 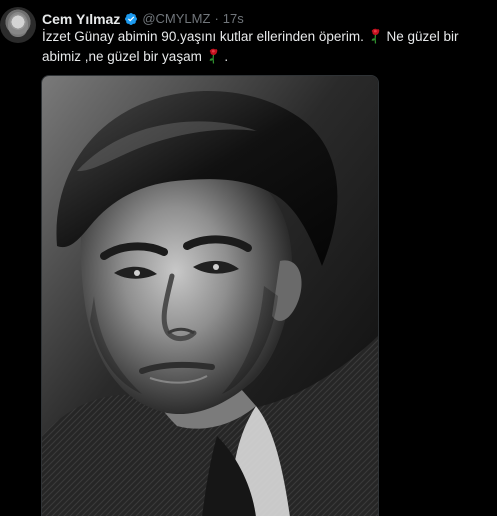 I want to click on author-name: Cem Yılmaz, so click(x=81, y=19).